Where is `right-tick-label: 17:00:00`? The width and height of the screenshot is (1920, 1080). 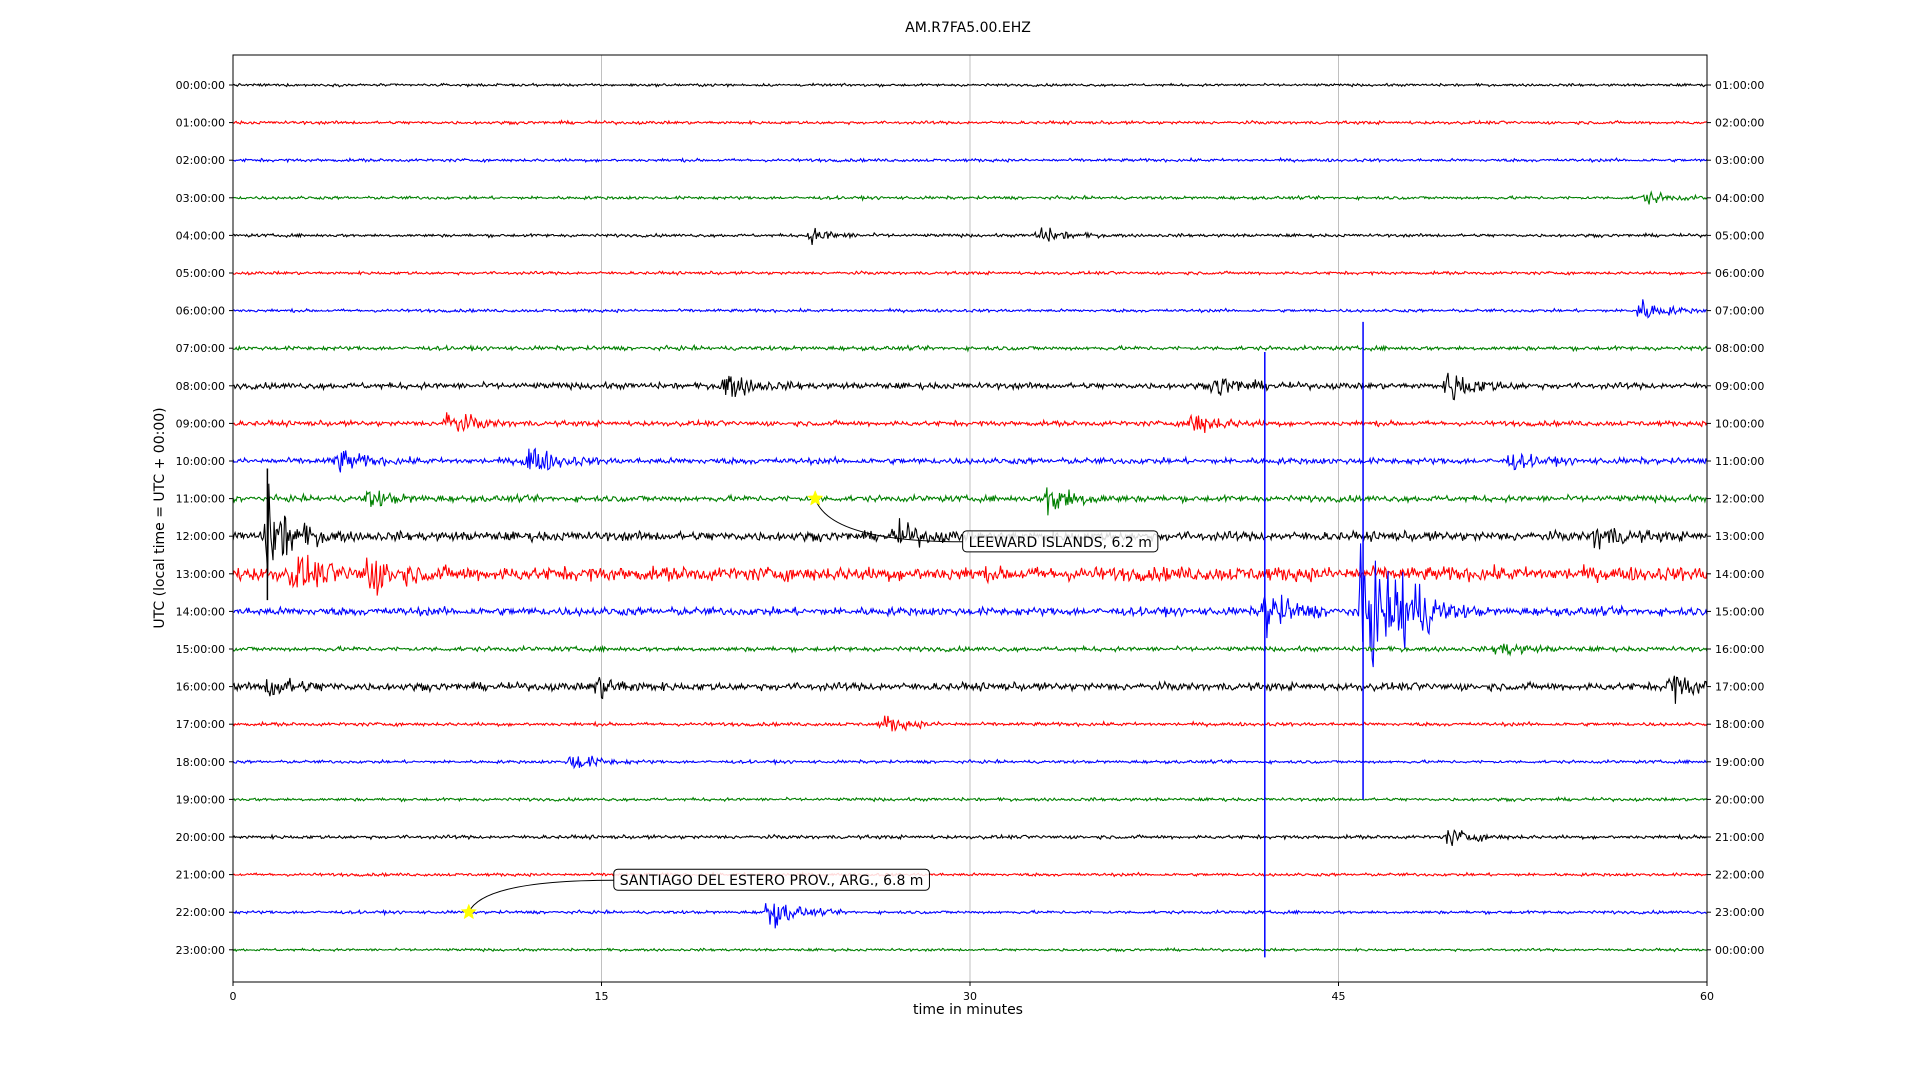
right-tick-label: 17:00:00 is located at coordinates (1739, 687).